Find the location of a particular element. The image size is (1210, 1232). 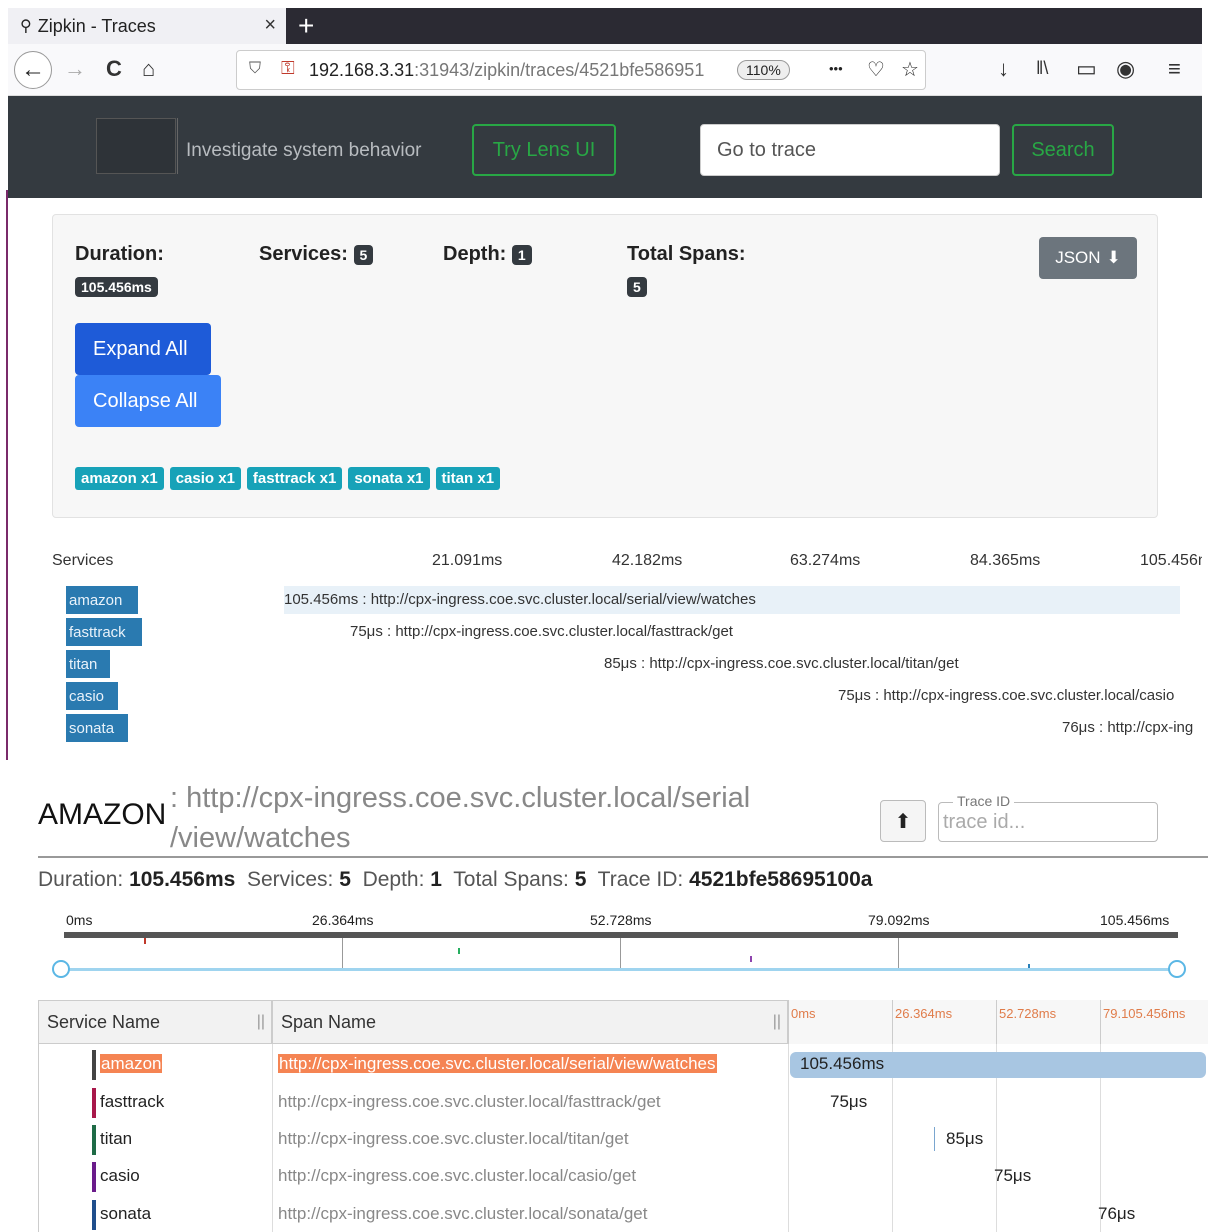

column-header-span: Span Name || is located at coordinates (530, 1022).